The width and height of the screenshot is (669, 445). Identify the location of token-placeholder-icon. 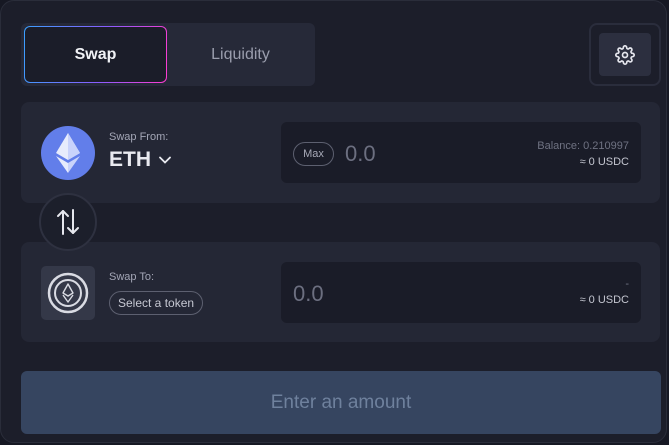
(68, 293).